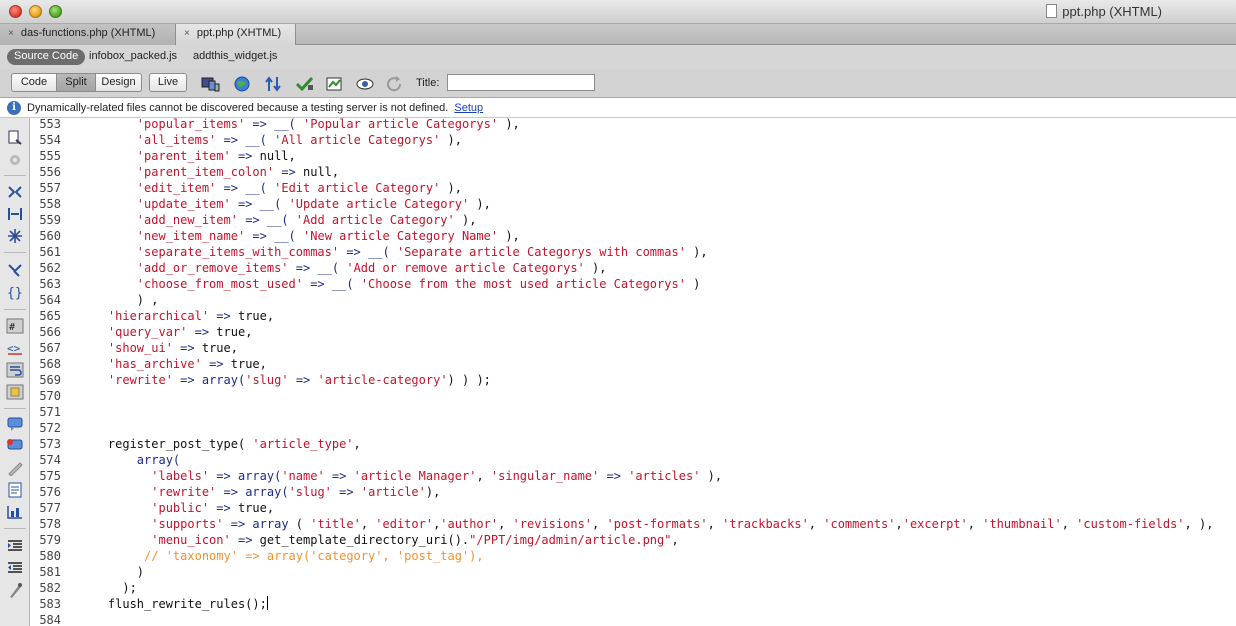 The width and height of the screenshot is (1236, 626). I want to click on setup-link: Setup, so click(468, 108).